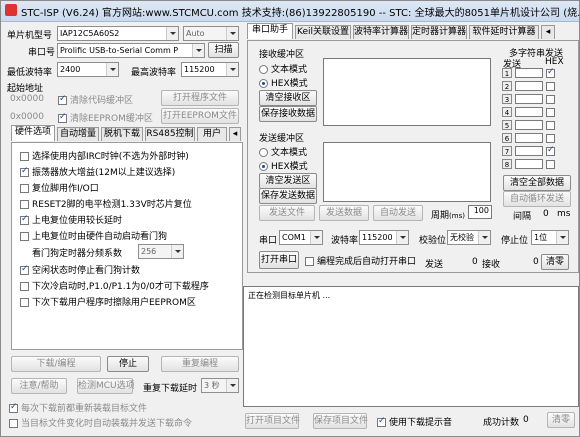 The width and height of the screenshot is (580, 437). I want to click on auto-select: Auto, so click(211, 33).